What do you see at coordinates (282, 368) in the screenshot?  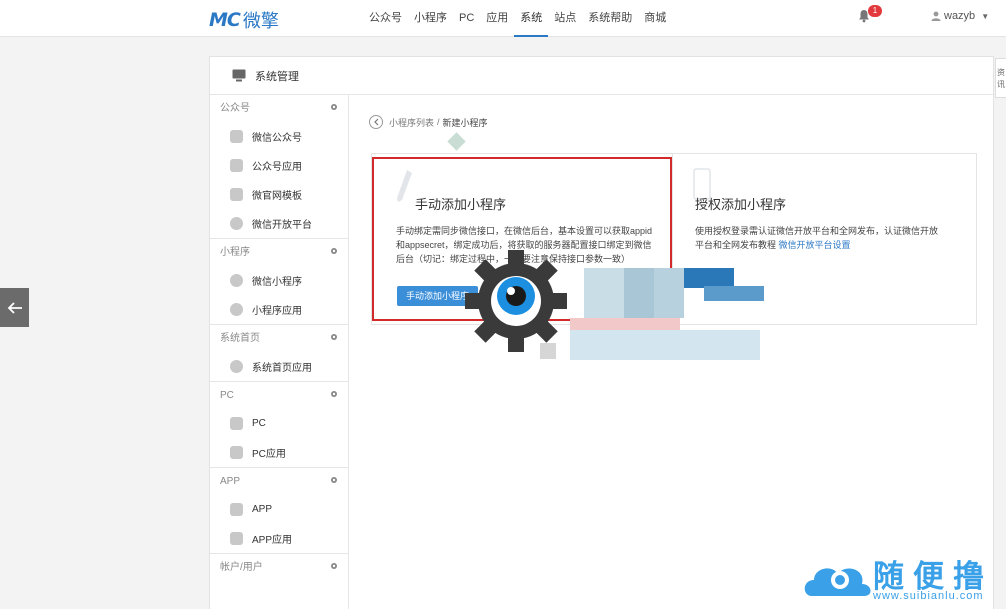 I see `sidebar-item-label: 系统首页应用` at bounding box center [282, 368].